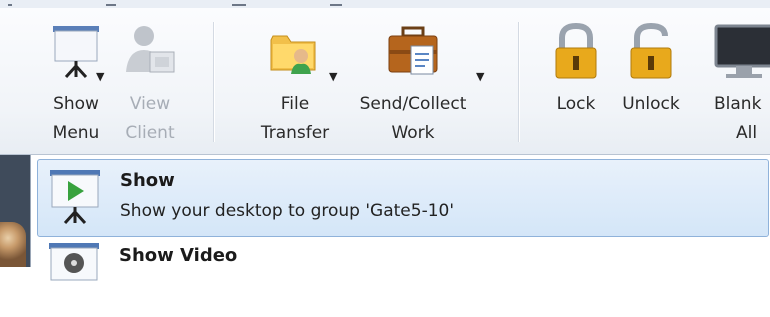  Describe the element at coordinates (747, 133) in the screenshot. I see `blank-all-label-2: All` at that location.